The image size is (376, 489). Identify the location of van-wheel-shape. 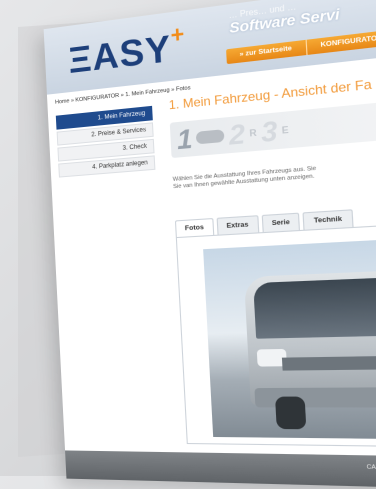
(290, 413).